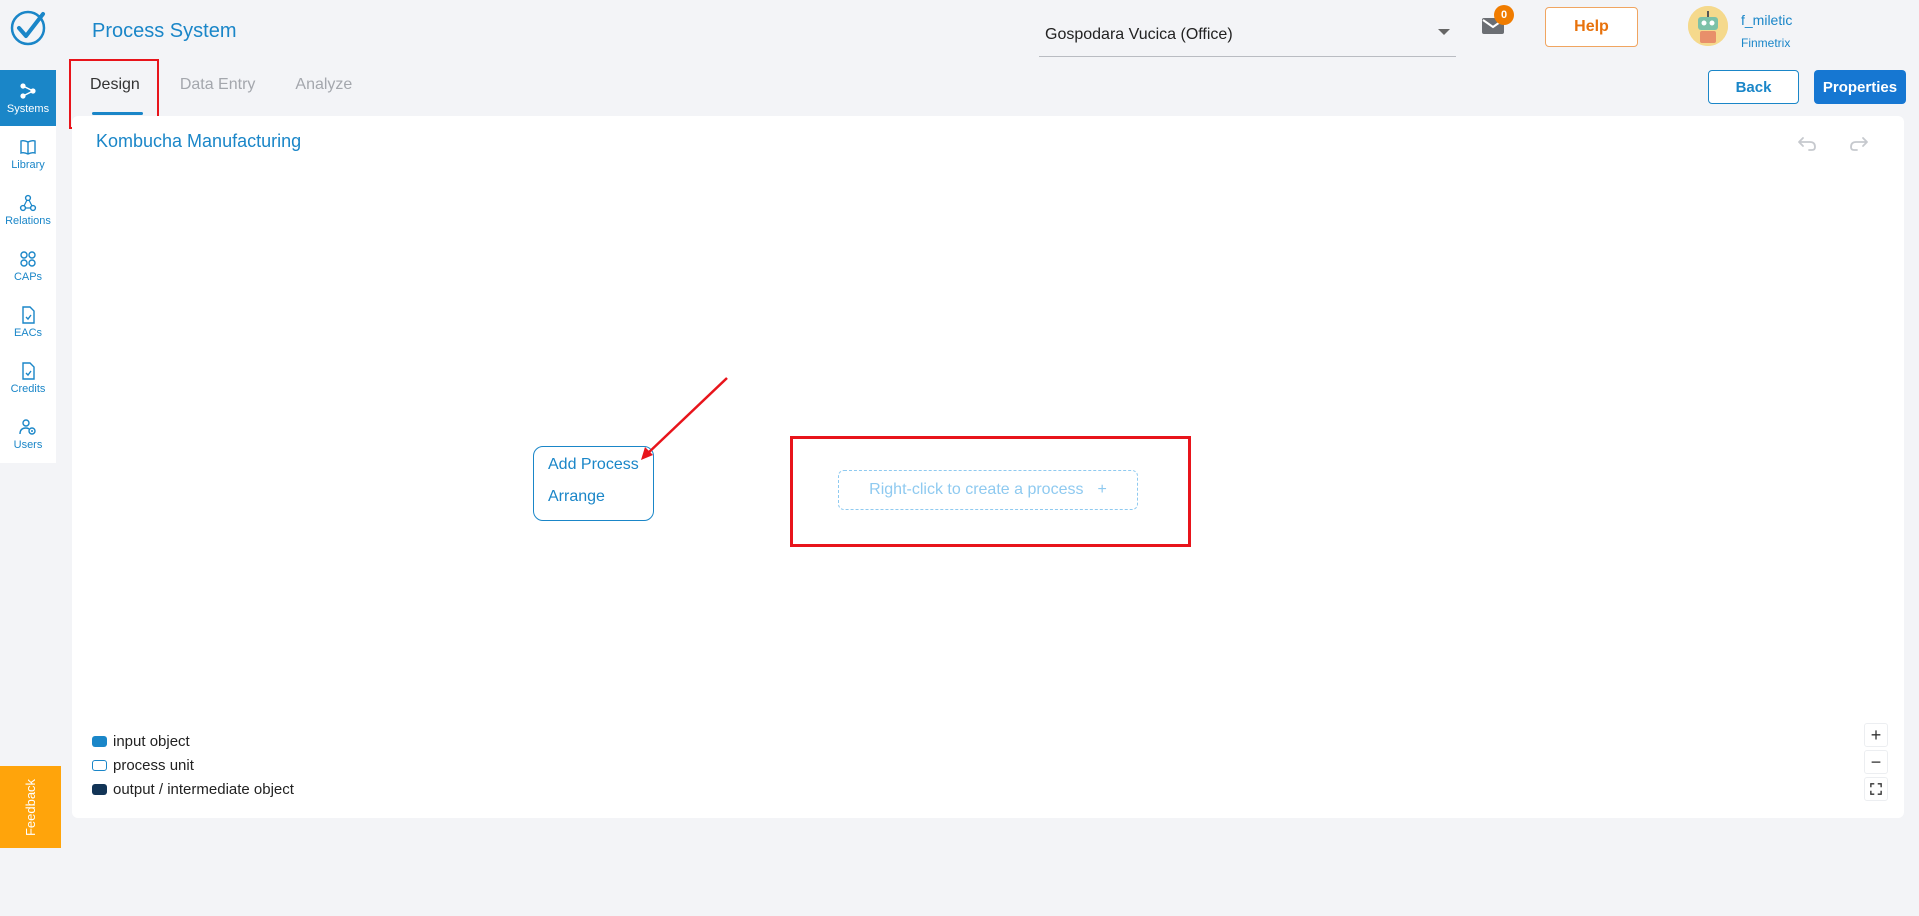 This screenshot has height=916, width=1919. I want to click on output-object-swatch, so click(99, 789).